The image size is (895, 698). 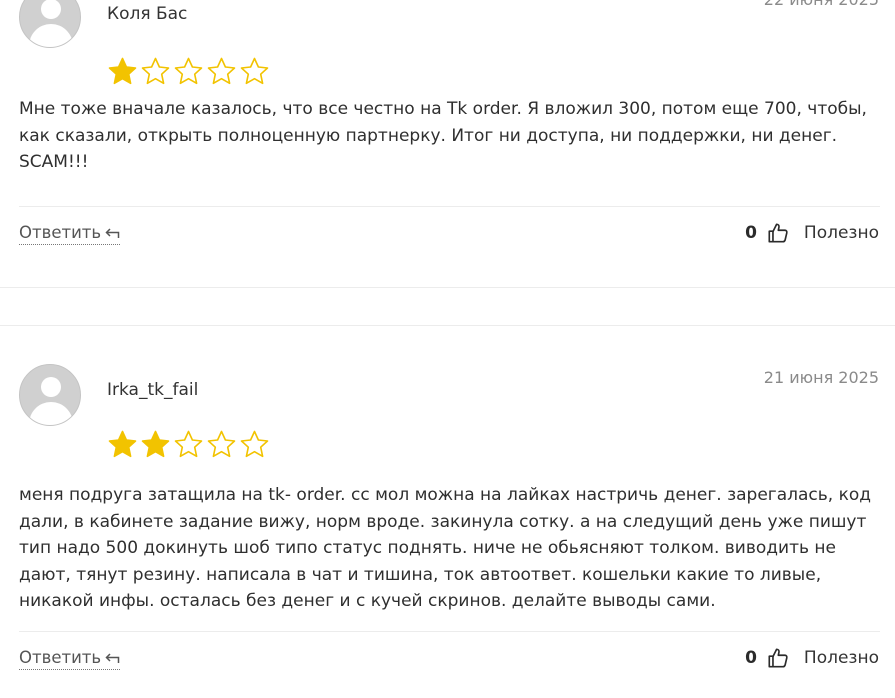 What do you see at coordinates (821, 377) in the screenshot?
I see `review-date: 21 июня 2025` at bounding box center [821, 377].